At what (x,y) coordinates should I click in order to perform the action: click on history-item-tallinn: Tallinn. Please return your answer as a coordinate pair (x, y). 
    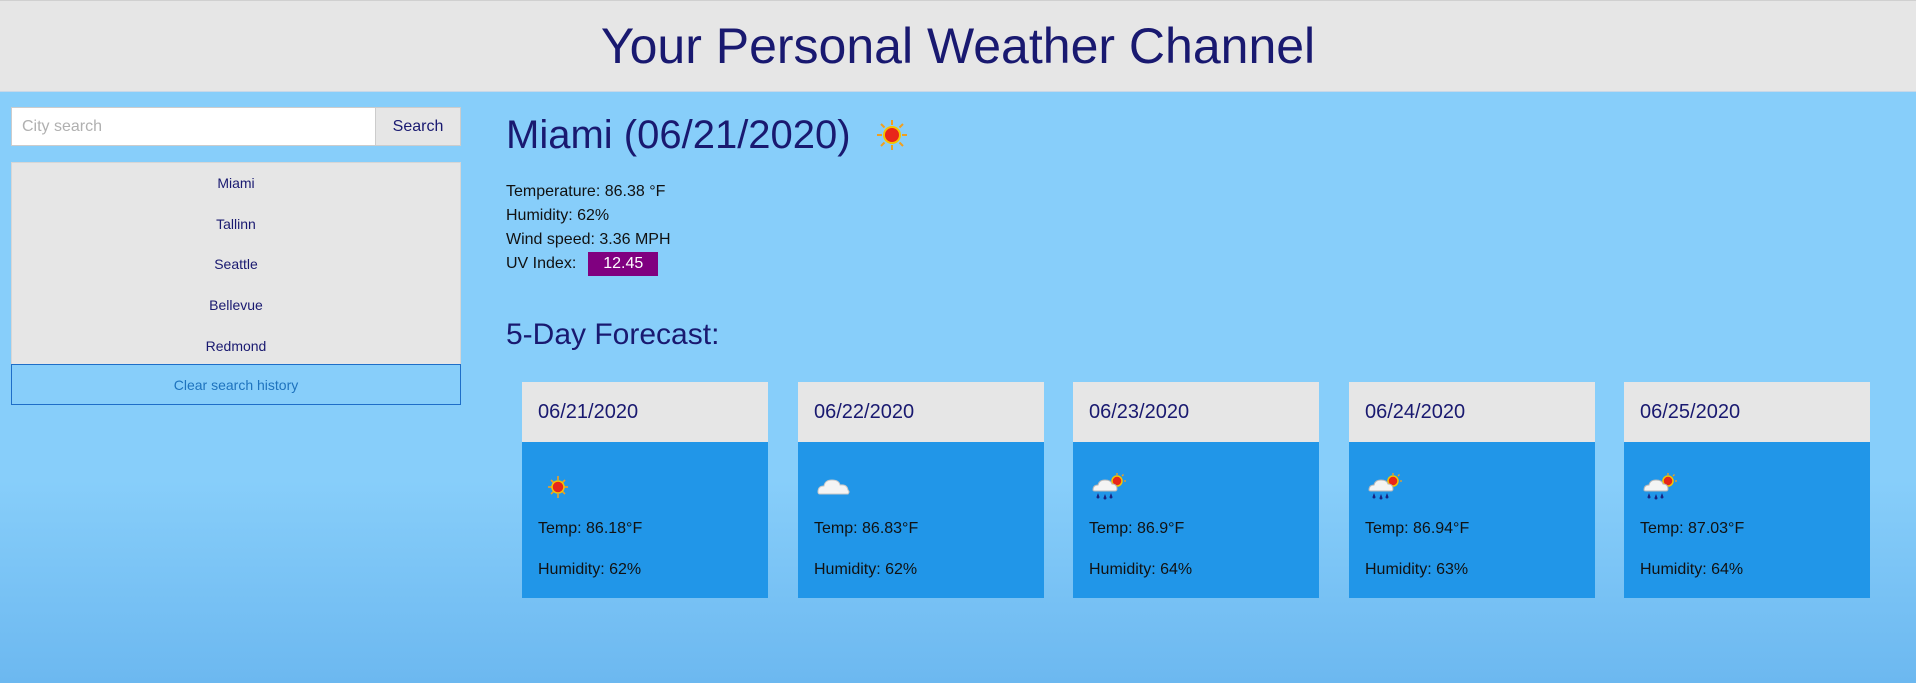
    Looking at the image, I should click on (236, 224).